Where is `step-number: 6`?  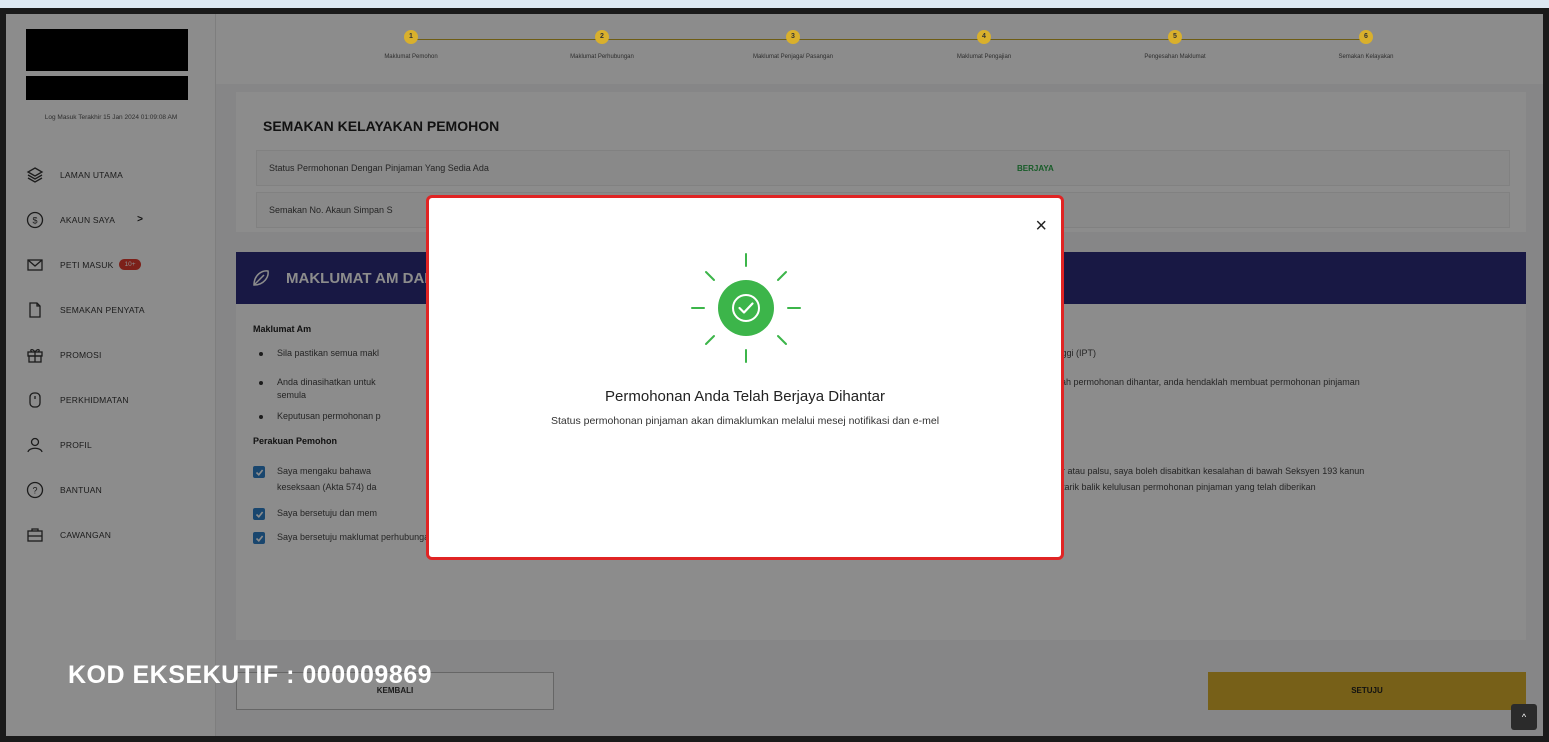 step-number: 6 is located at coordinates (1366, 37).